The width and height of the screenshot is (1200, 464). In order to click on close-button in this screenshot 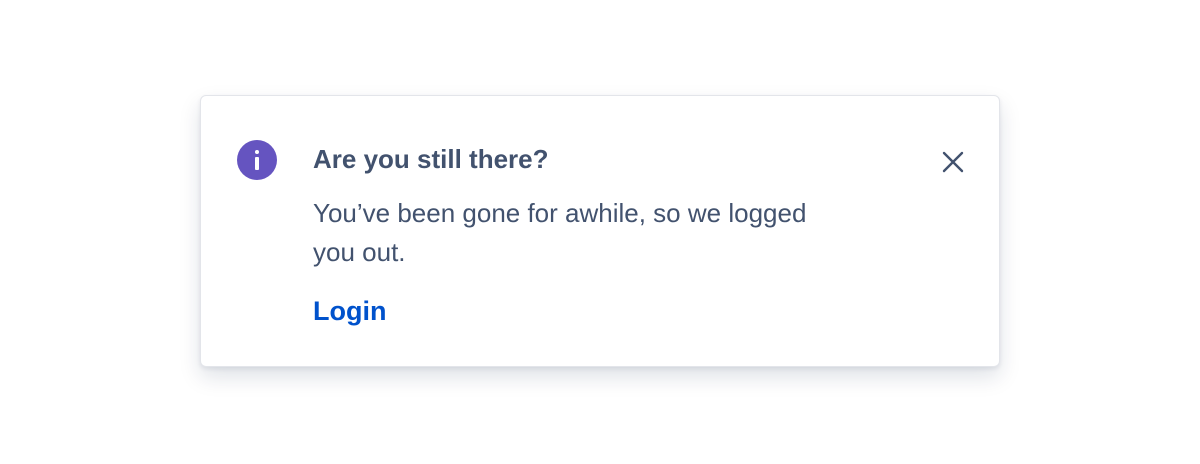, I will do `click(953, 162)`.